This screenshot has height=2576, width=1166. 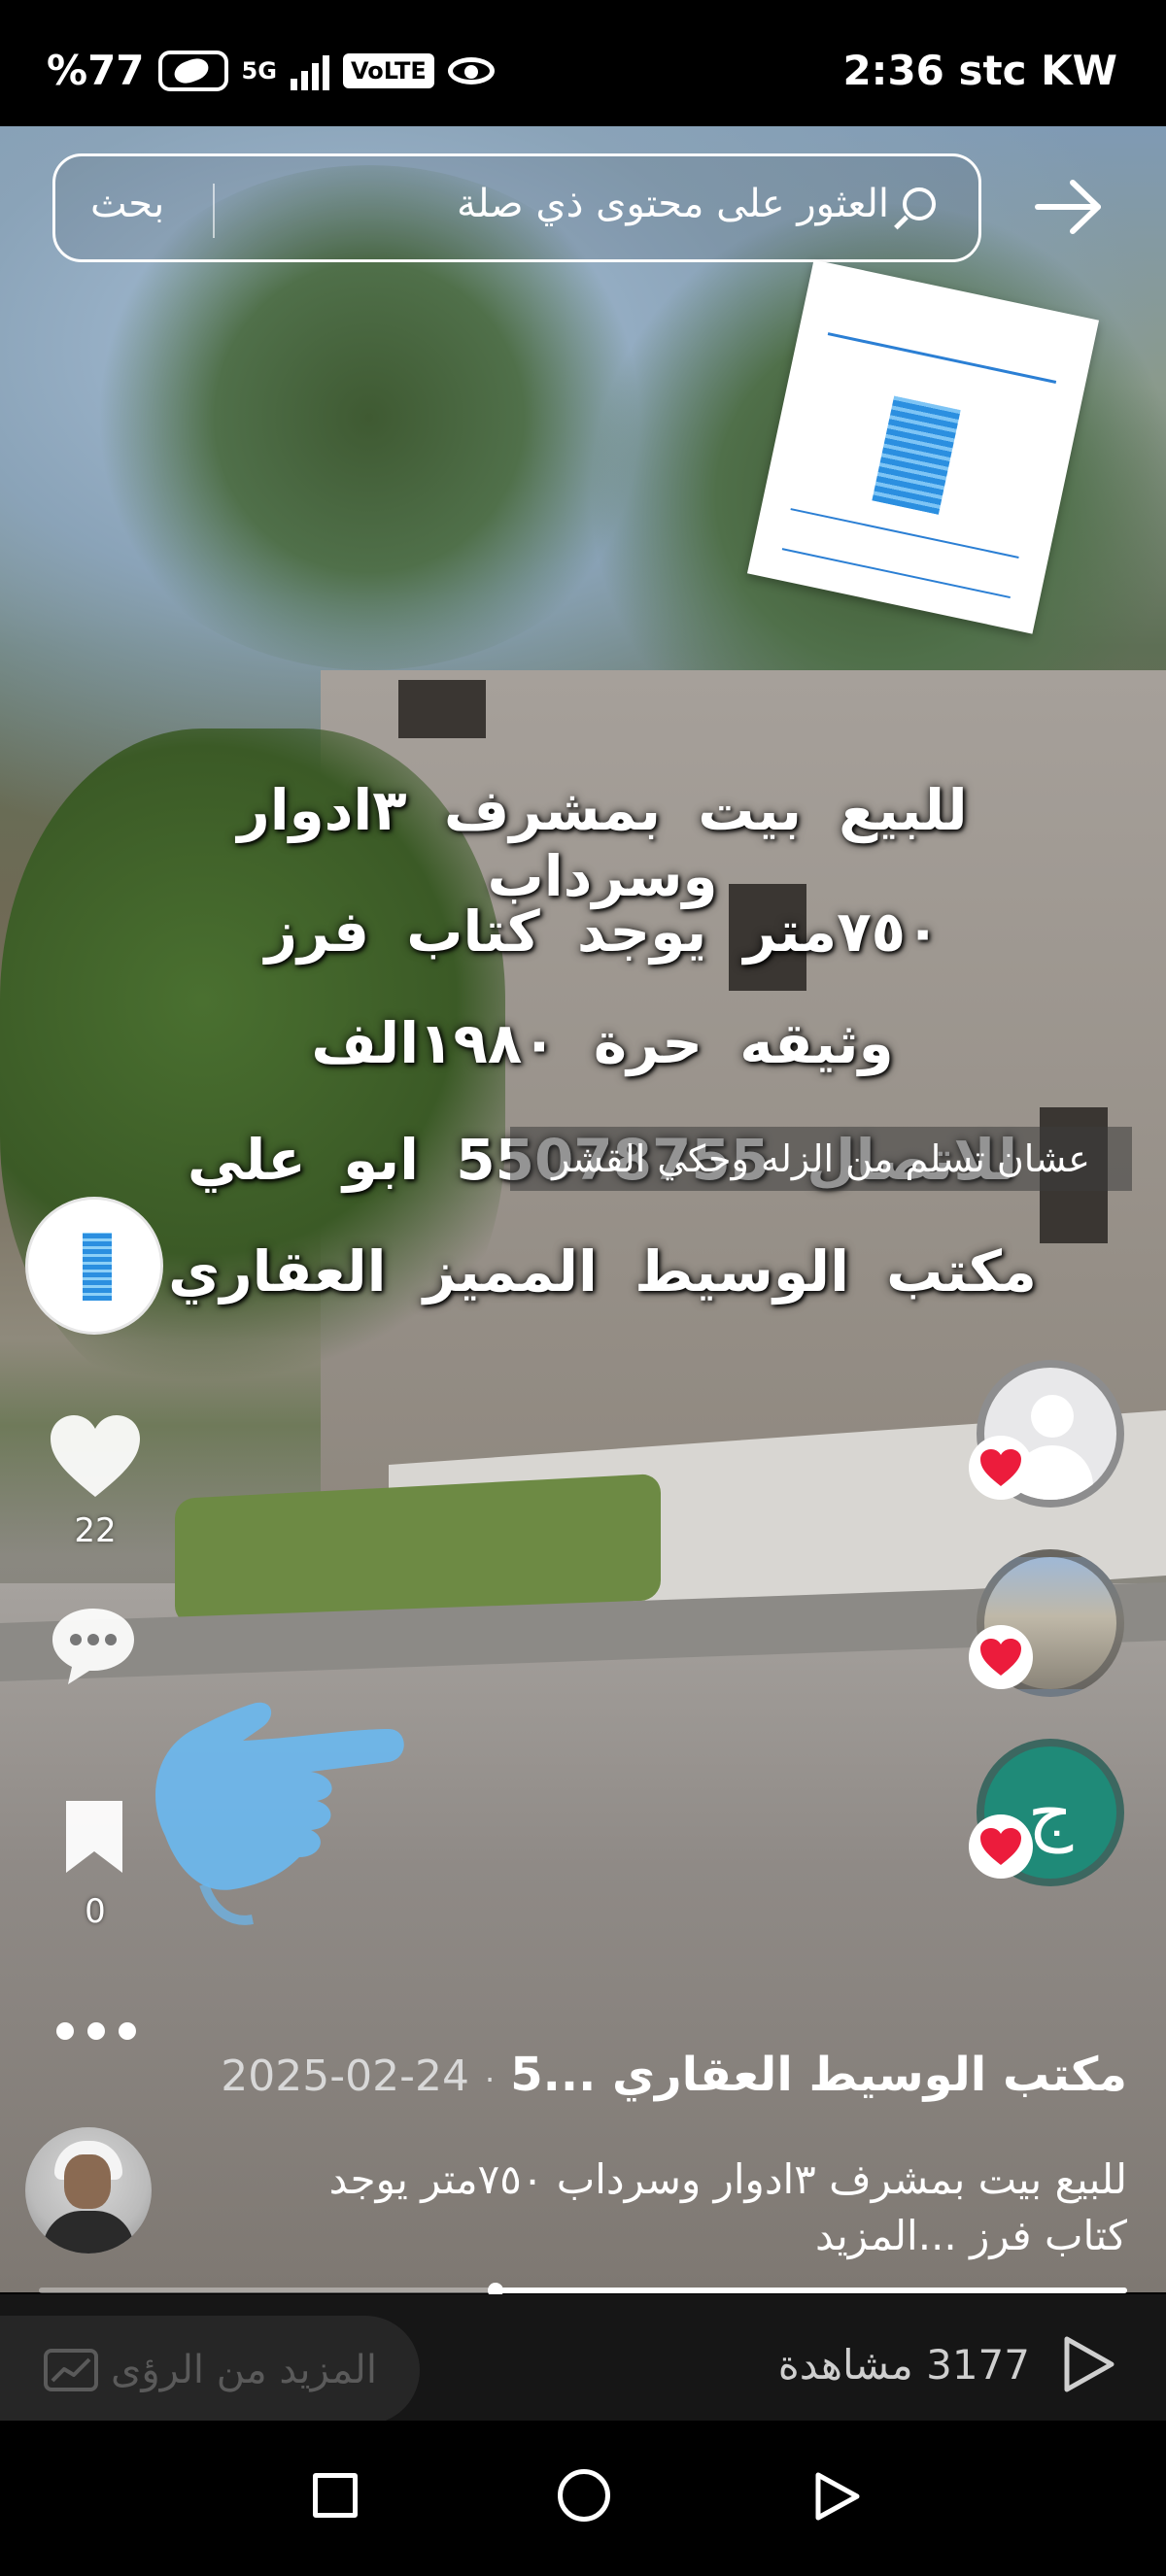 I want to click on search-button: بحث, so click(x=127, y=204).